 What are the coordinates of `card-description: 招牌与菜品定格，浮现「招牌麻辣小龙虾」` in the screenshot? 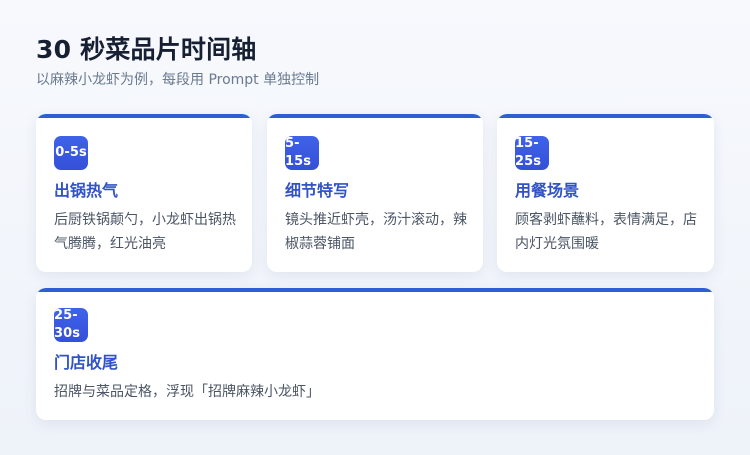 It's located at (187, 392).